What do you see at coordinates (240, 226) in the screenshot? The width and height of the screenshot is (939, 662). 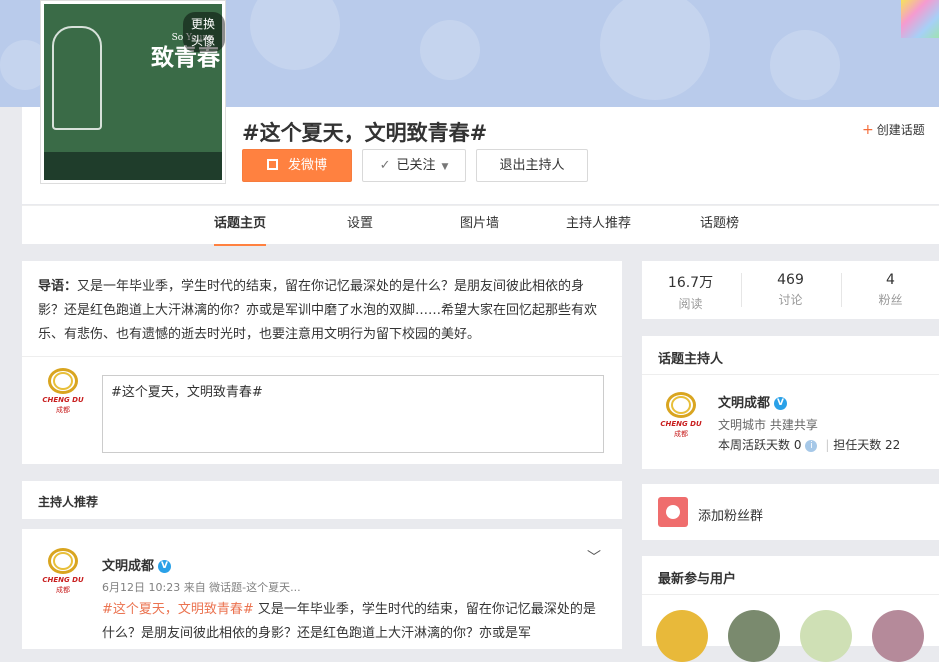 I see `tab-topic-home: 话题主页` at bounding box center [240, 226].